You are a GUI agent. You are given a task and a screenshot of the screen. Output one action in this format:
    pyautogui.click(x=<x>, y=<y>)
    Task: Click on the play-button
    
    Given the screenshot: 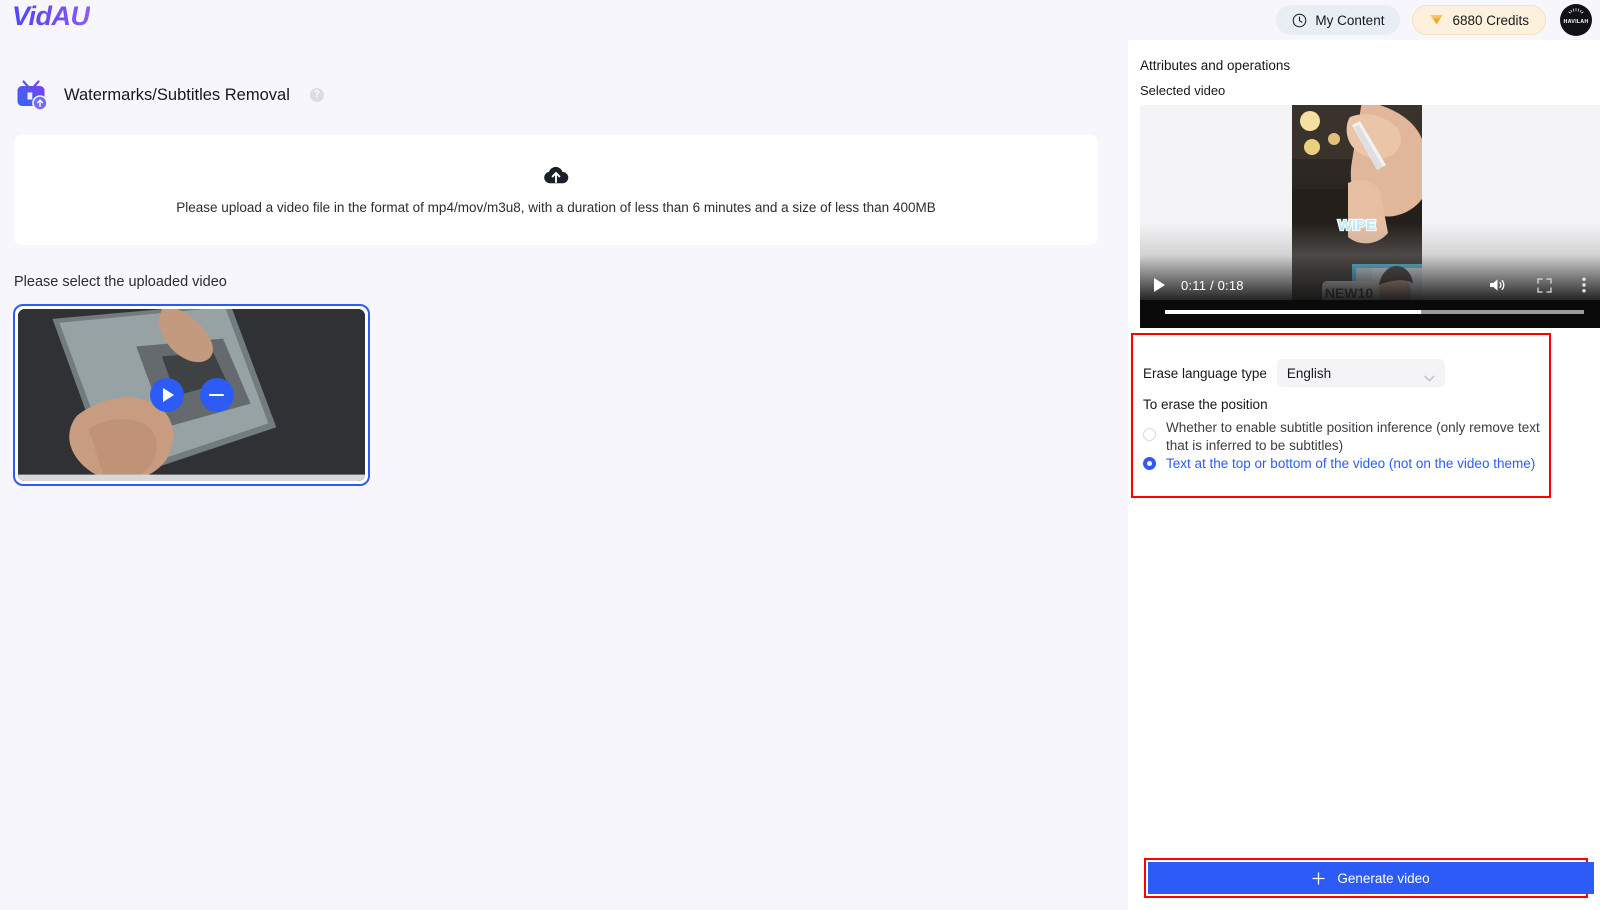 What is the action you would take?
    pyautogui.click(x=166, y=395)
    